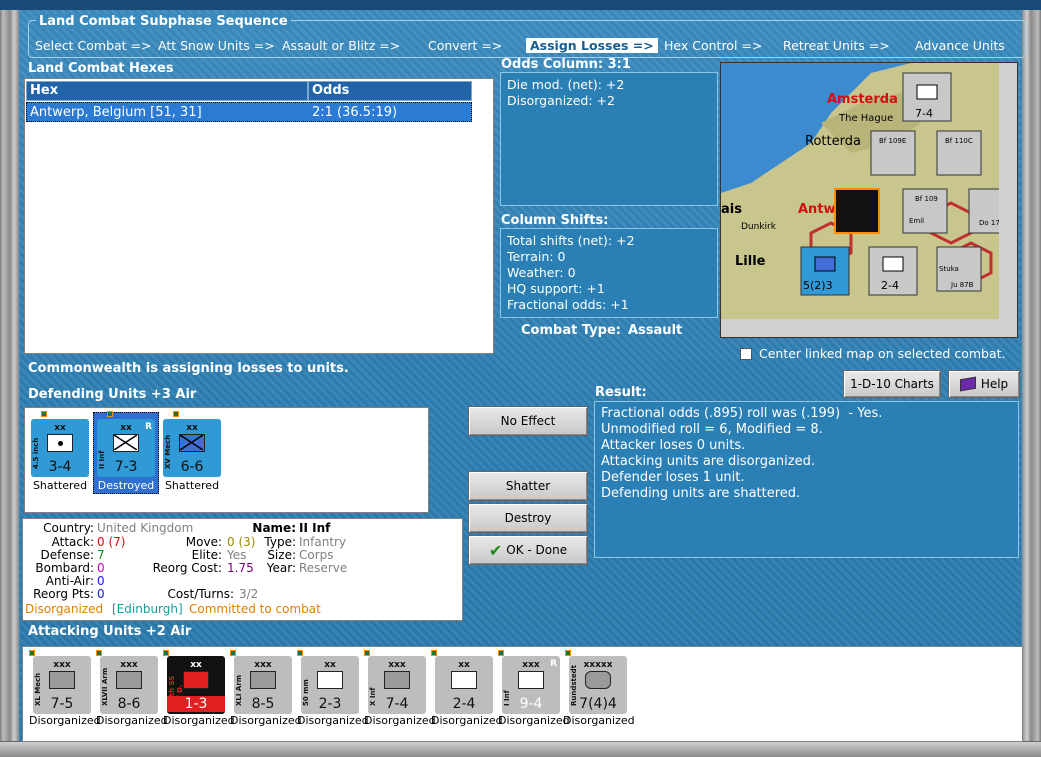 Image resolution: width=1041 pixels, height=757 pixels. Describe the element at coordinates (249, 594) in the screenshot. I see `cost-turns-value: 3/2` at that location.